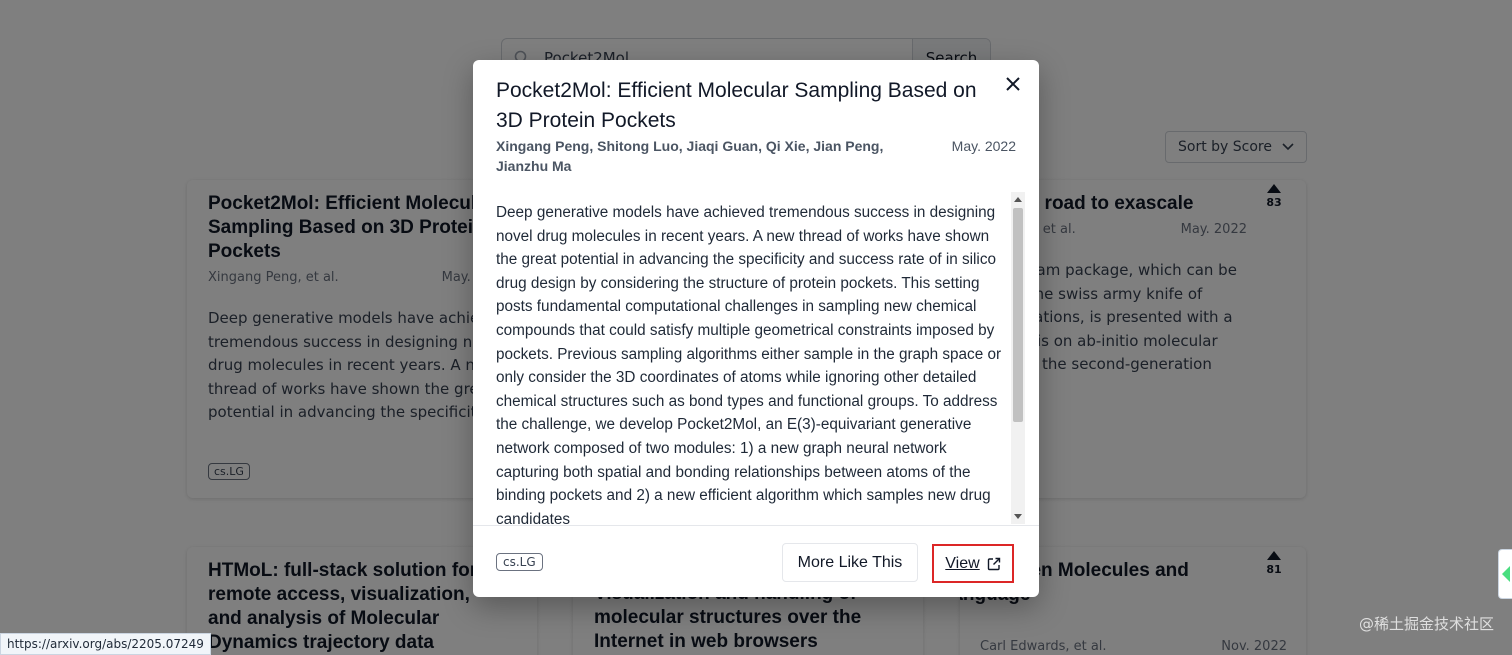 The height and width of the screenshot is (655, 1512). Describe the element at coordinates (983, 146) in the screenshot. I see `modal-date: May. 2022` at that location.